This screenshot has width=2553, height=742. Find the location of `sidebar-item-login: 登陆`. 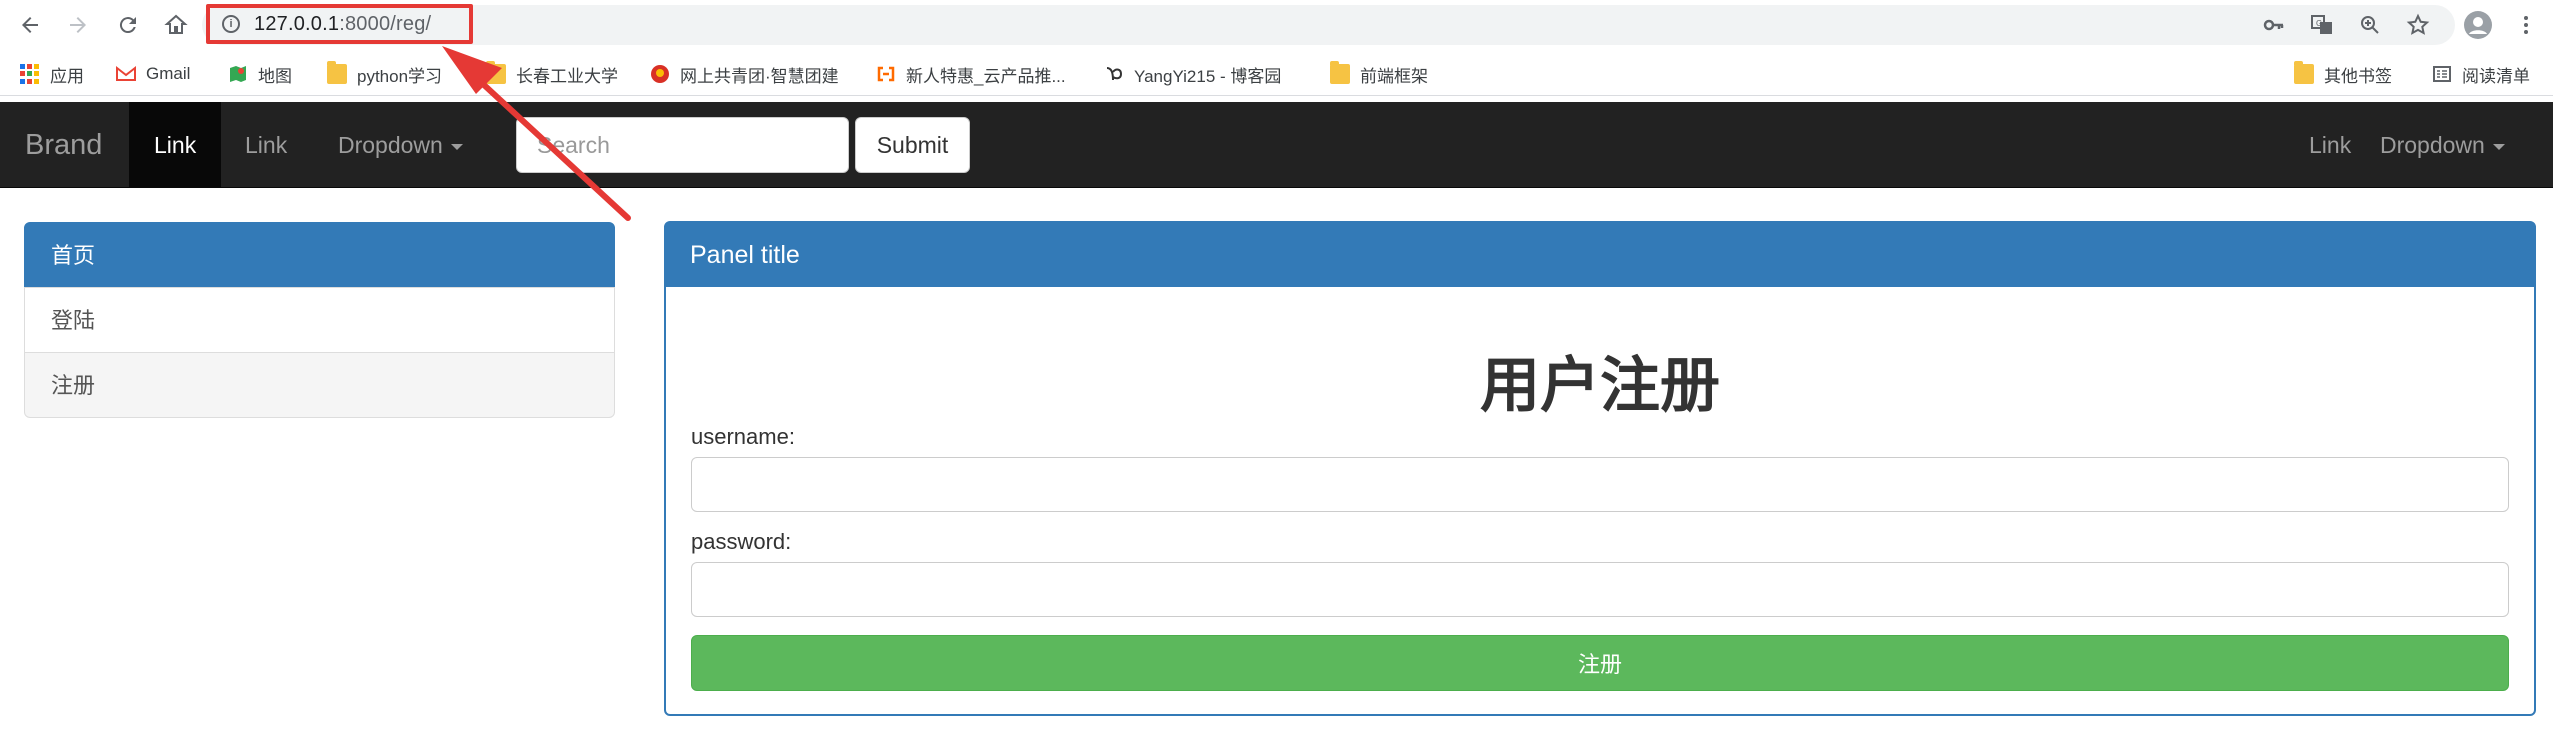

sidebar-item-login: 登陆 is located at coordinates (319, 320).